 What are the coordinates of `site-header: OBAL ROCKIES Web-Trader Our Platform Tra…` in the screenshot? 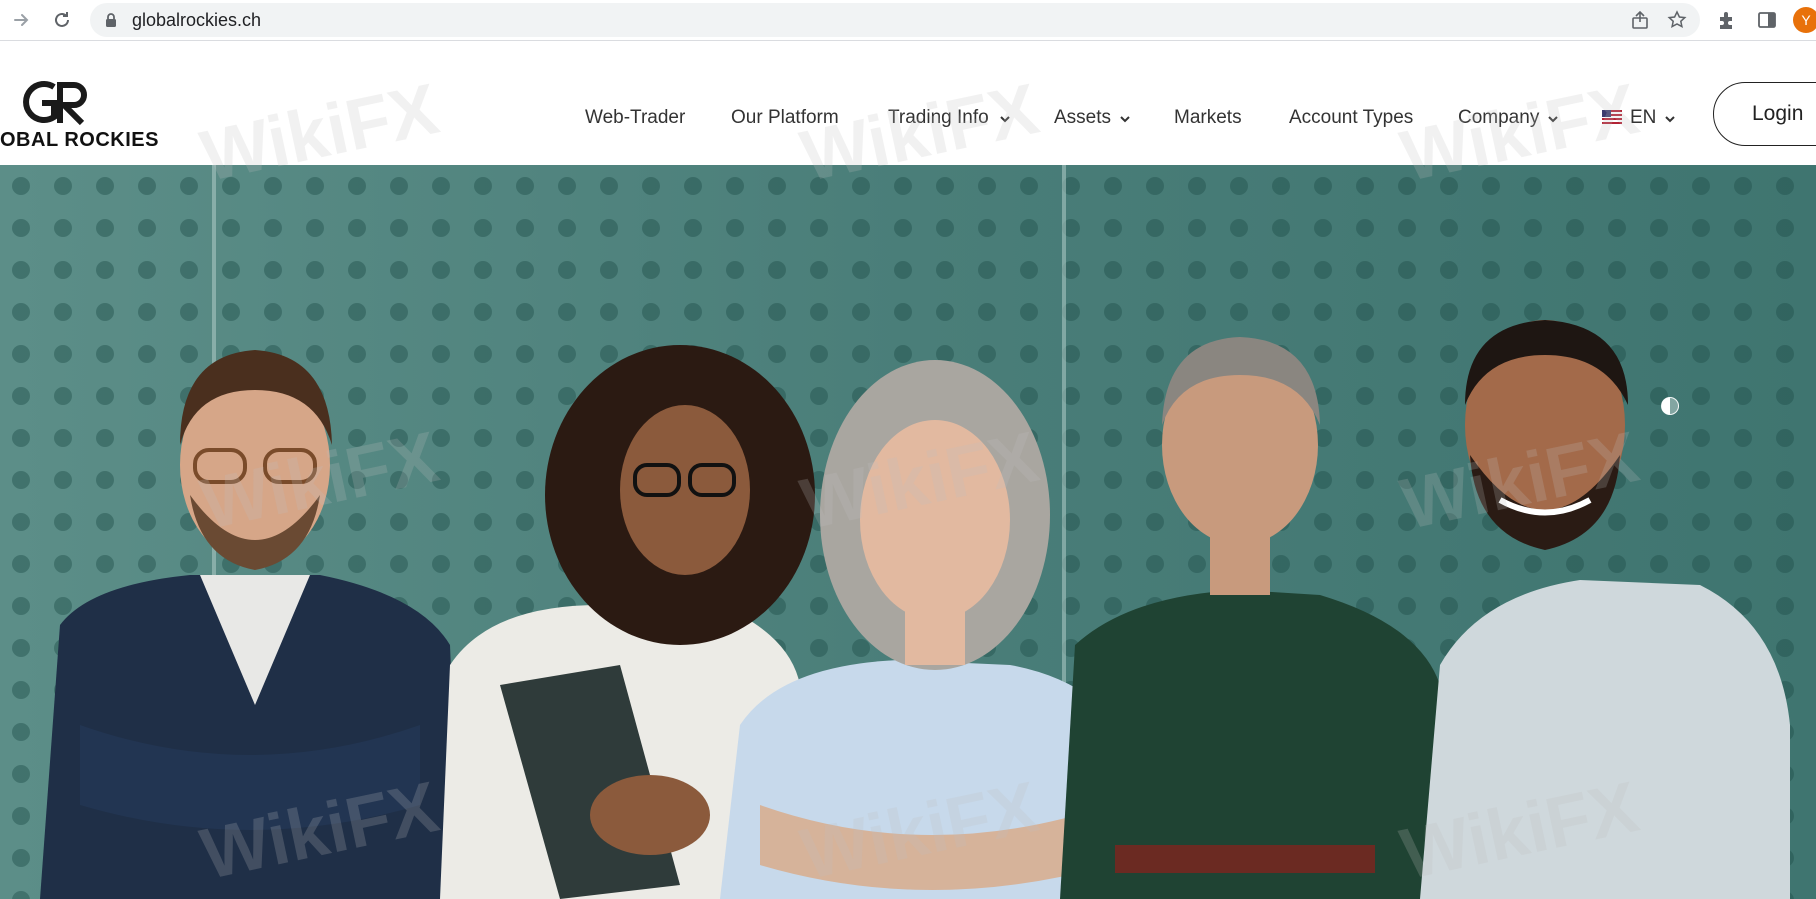 It's located at (908, 103).